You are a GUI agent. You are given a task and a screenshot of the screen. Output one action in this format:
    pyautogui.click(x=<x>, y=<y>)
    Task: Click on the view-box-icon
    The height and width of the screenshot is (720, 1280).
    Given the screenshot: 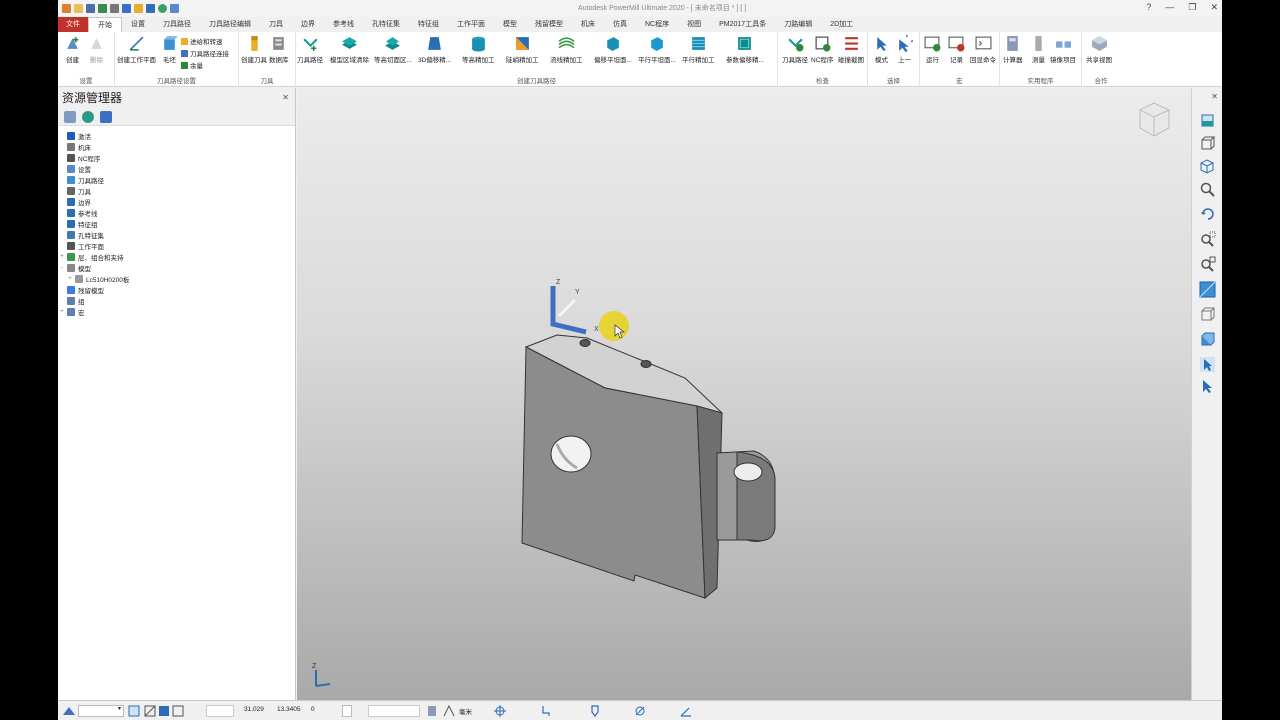 What is the action you would take?
    pyautogui.click(x=1207, y=143)
    